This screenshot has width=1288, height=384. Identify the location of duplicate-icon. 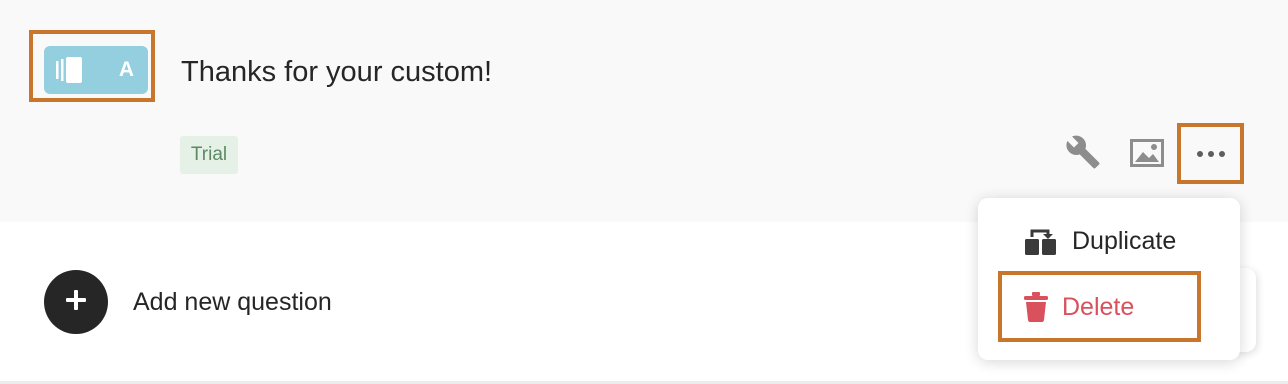
(1041, 241).